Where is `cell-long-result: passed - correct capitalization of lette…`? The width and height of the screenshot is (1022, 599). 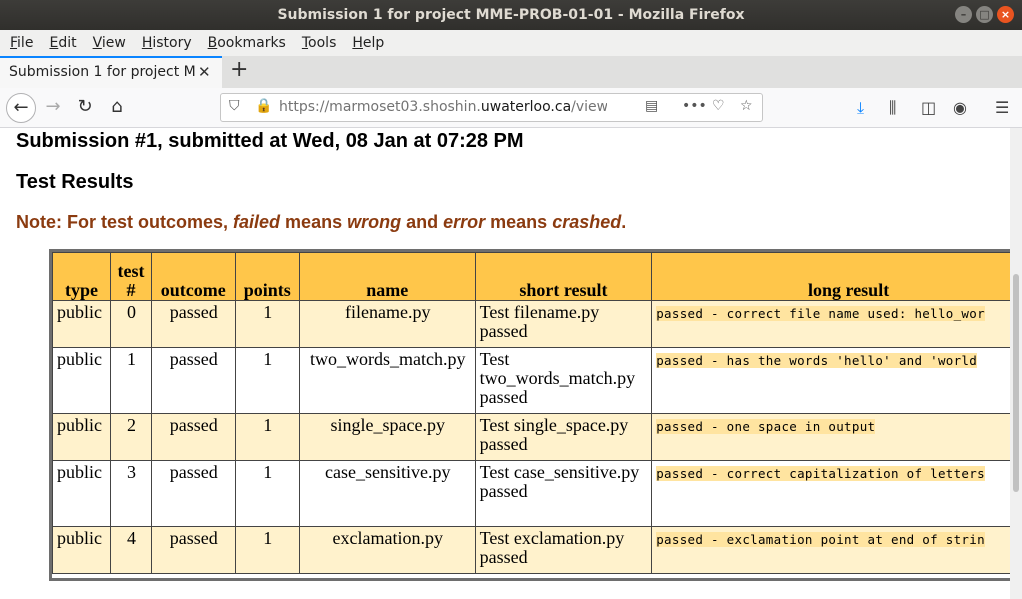
cell-long-result: passed - correct capitalization of lette… is located at coordinates (830, 493).